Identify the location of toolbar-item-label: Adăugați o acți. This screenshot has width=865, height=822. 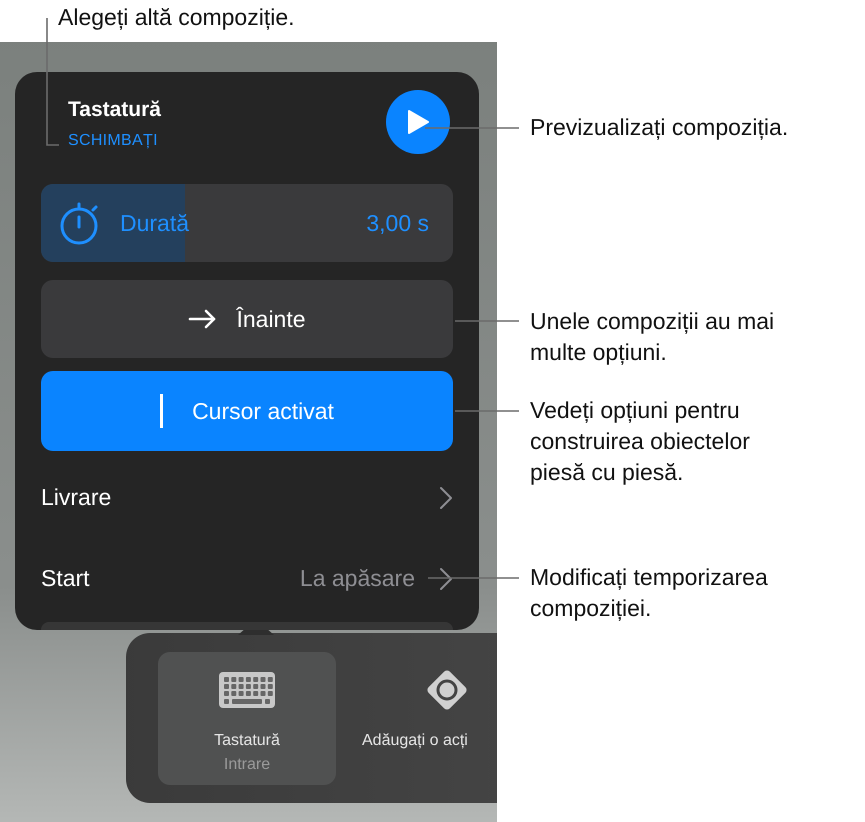
(415, 741).